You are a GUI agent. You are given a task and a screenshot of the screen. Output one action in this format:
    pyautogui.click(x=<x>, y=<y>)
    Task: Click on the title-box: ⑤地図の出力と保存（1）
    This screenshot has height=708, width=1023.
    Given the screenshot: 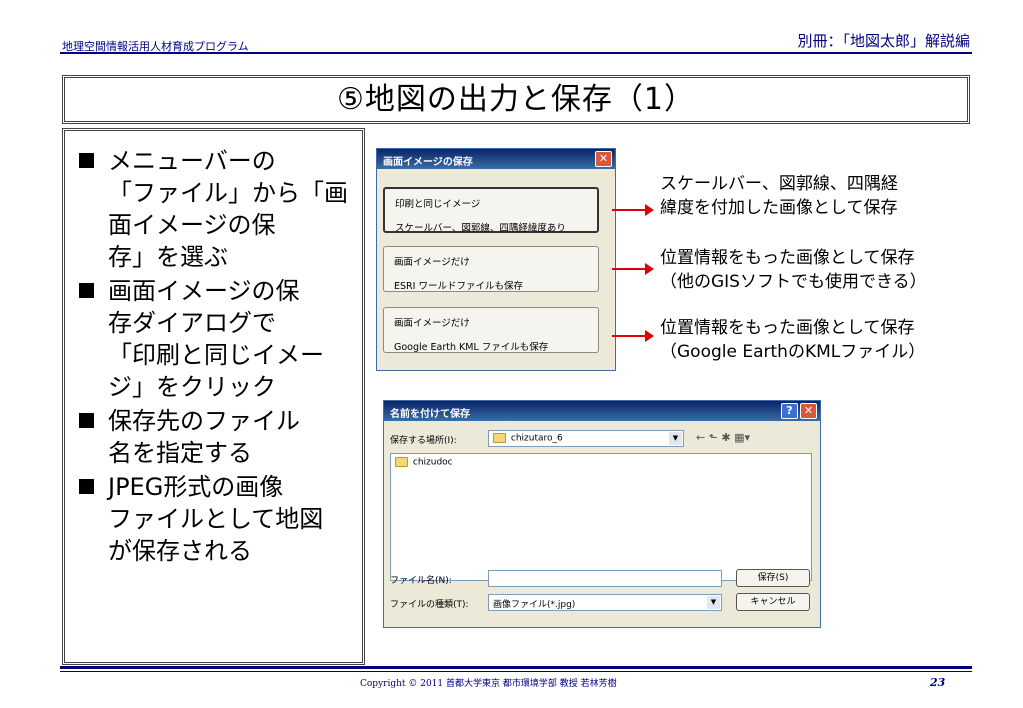 What is the action you would take?
    pyautogui.click(x=516, y=99)
    